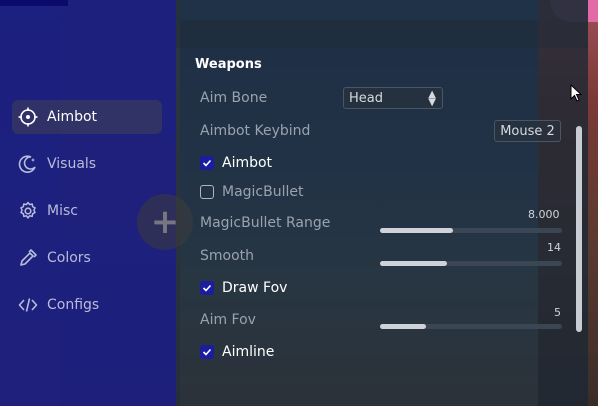 This screenshot has height=406, width=598. I want to click on sidebar-item-visuals: Visuals, so click(87, 164).